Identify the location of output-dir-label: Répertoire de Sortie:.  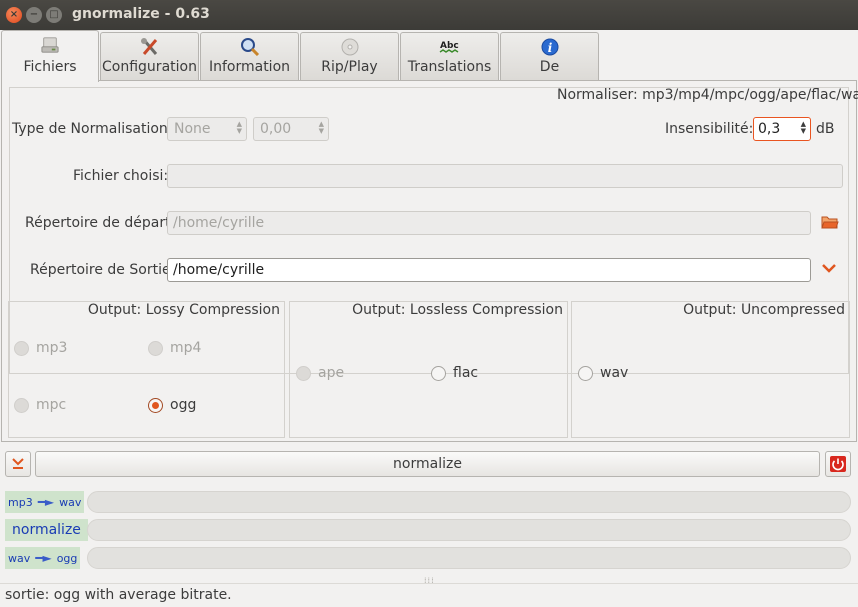
(103, 270).